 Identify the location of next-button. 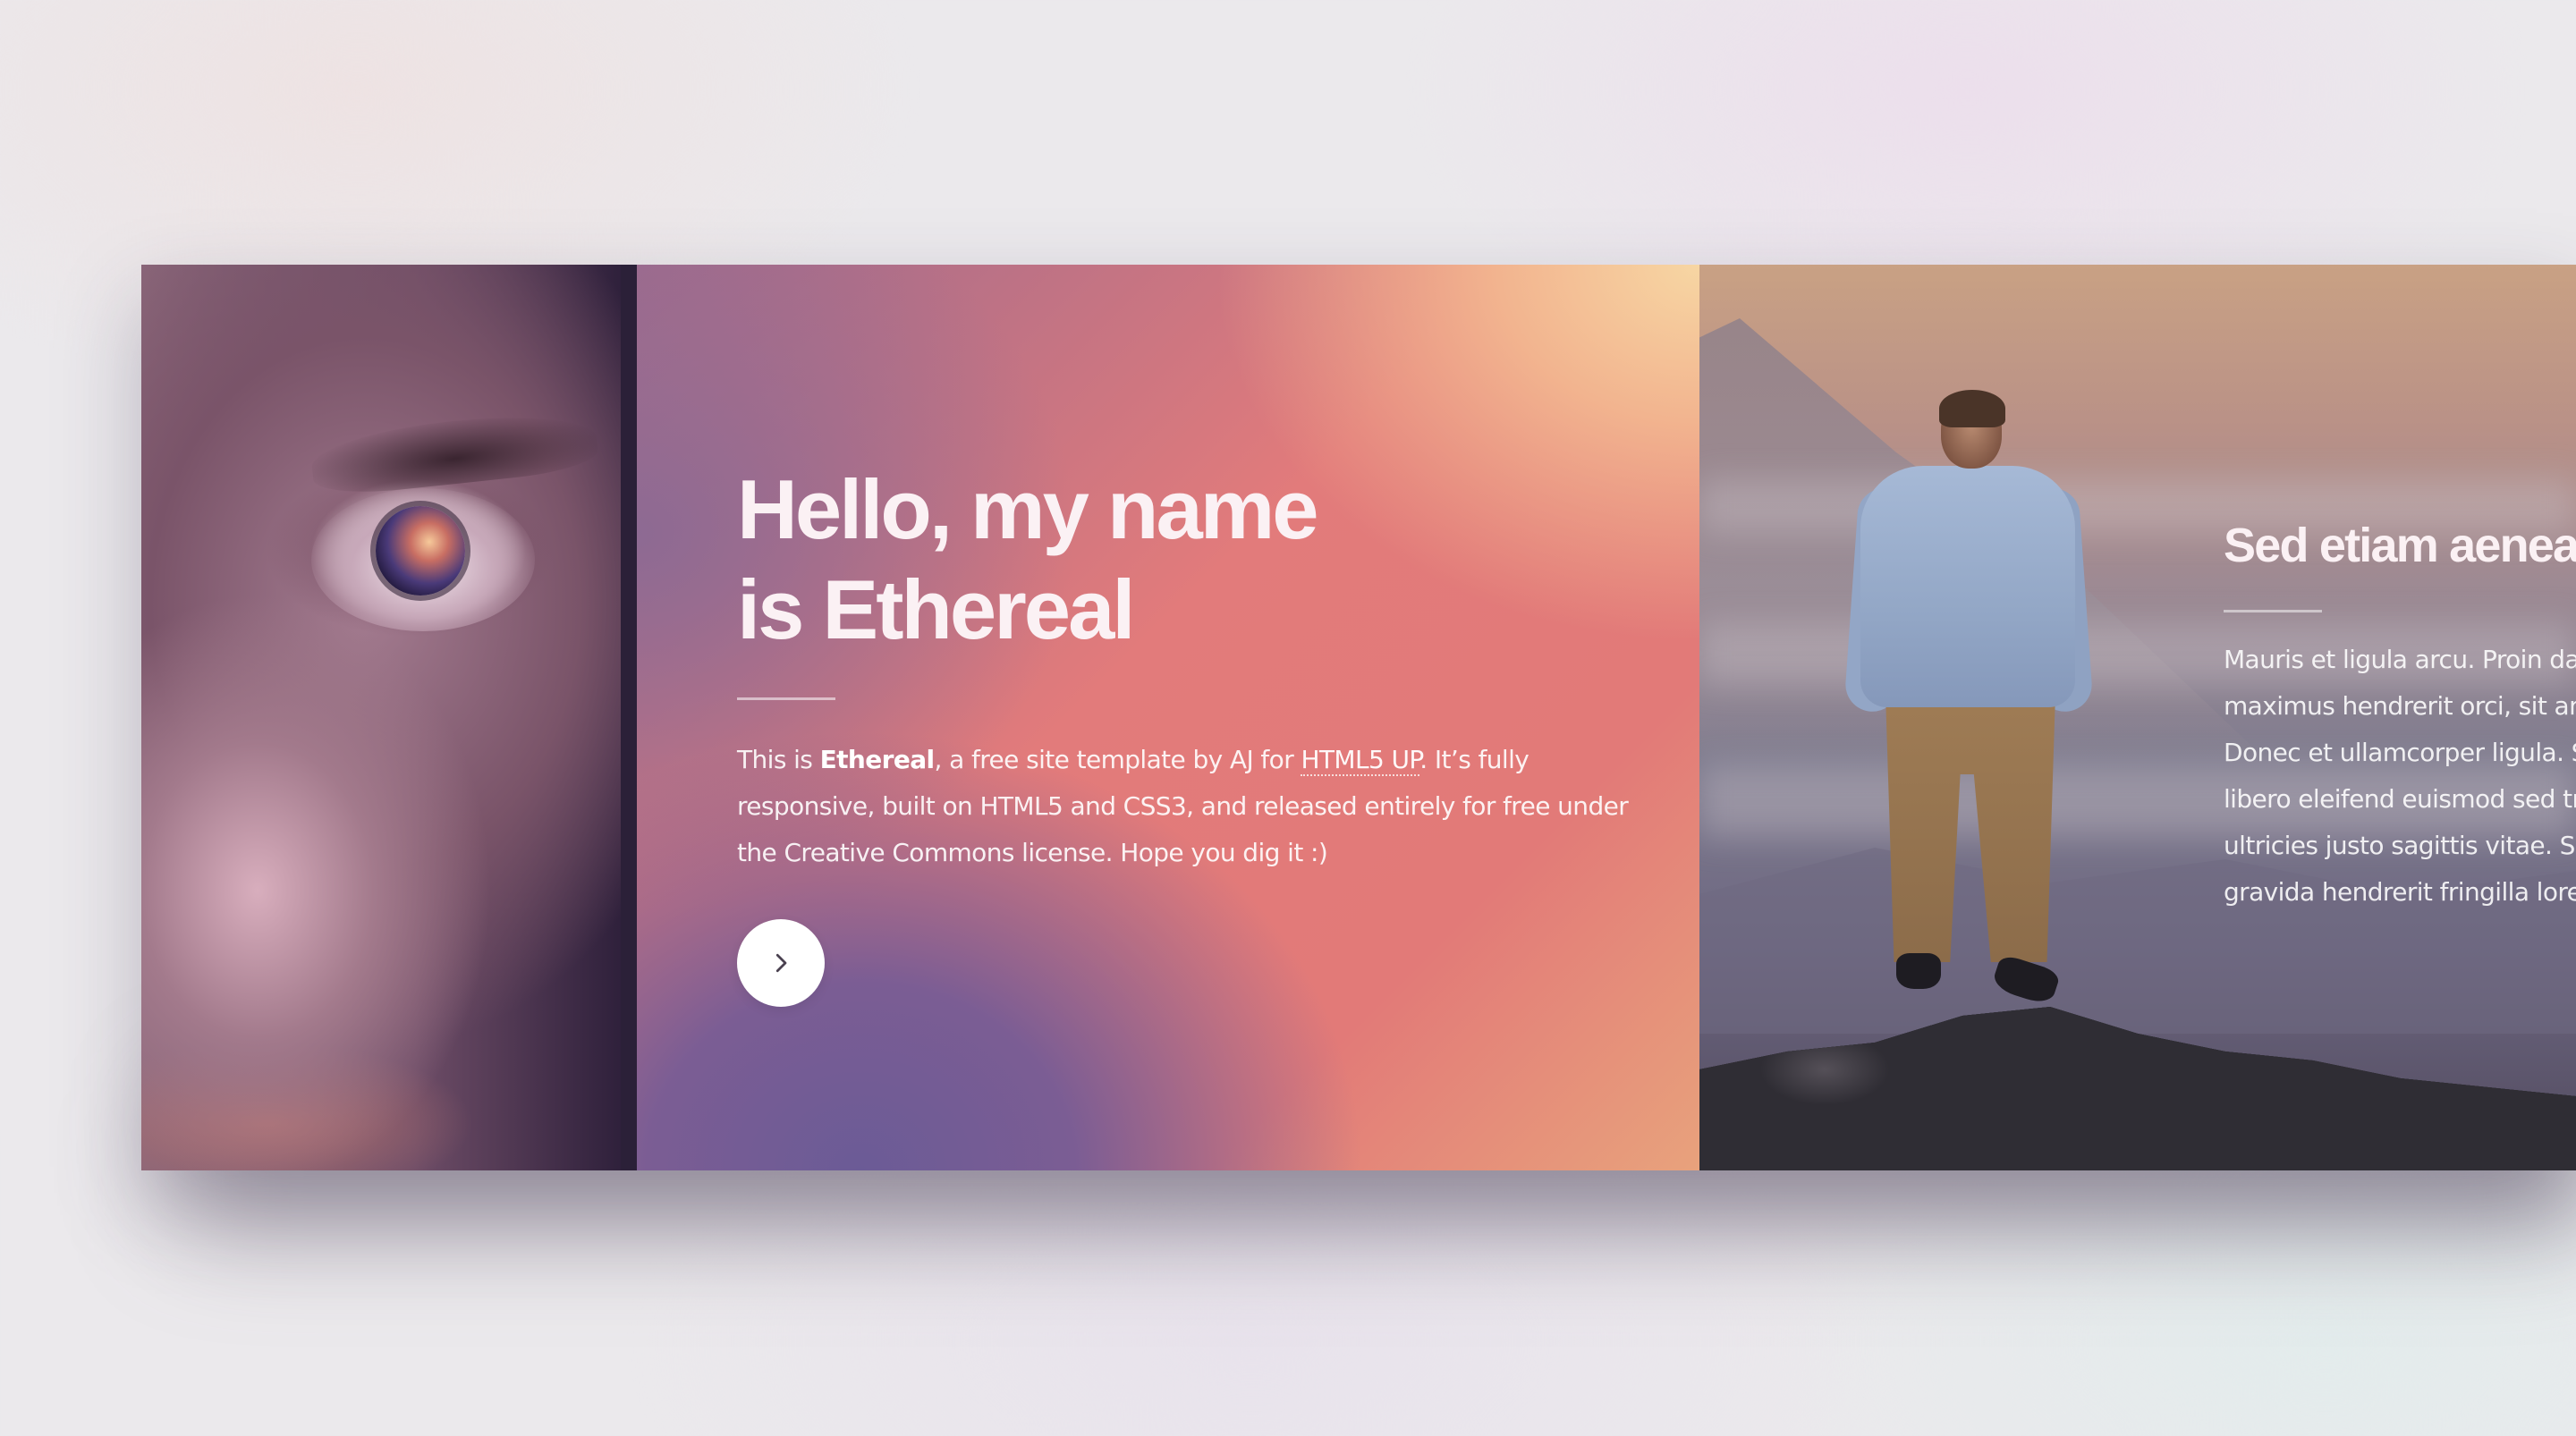
(781, 963).